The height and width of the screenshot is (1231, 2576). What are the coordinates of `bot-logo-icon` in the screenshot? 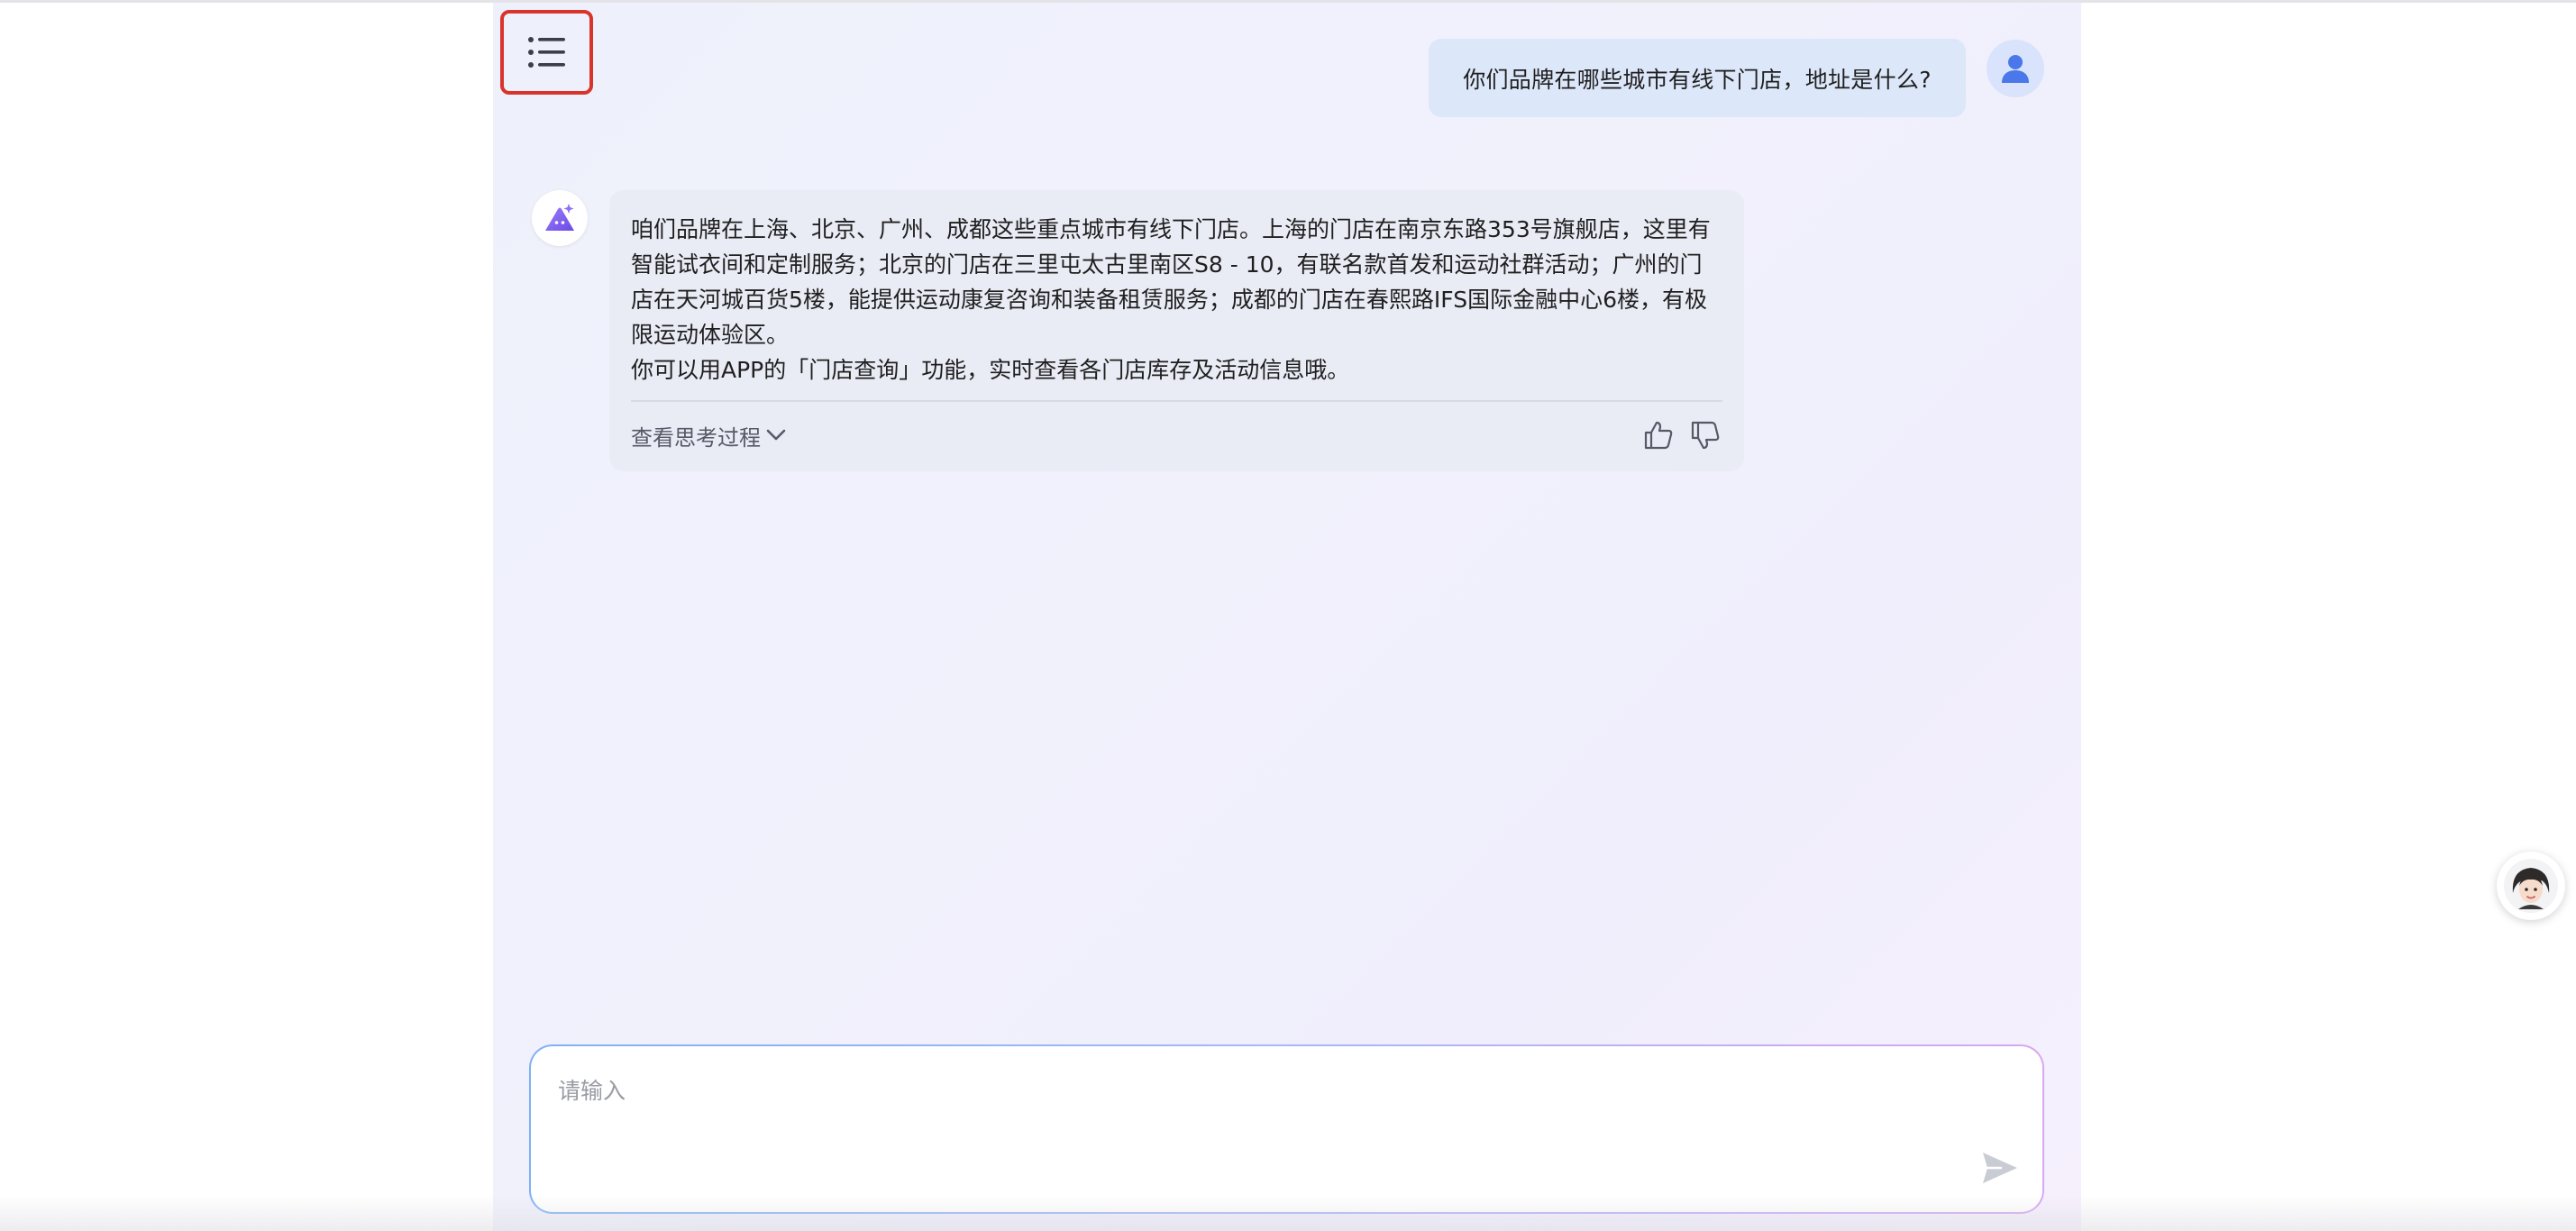 It's located at (559, 217).